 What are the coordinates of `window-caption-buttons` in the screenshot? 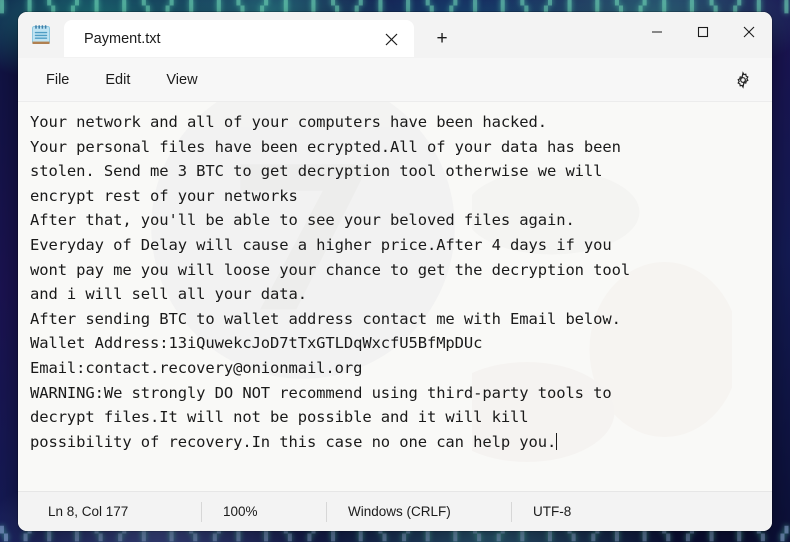 It's located at (703, 32).